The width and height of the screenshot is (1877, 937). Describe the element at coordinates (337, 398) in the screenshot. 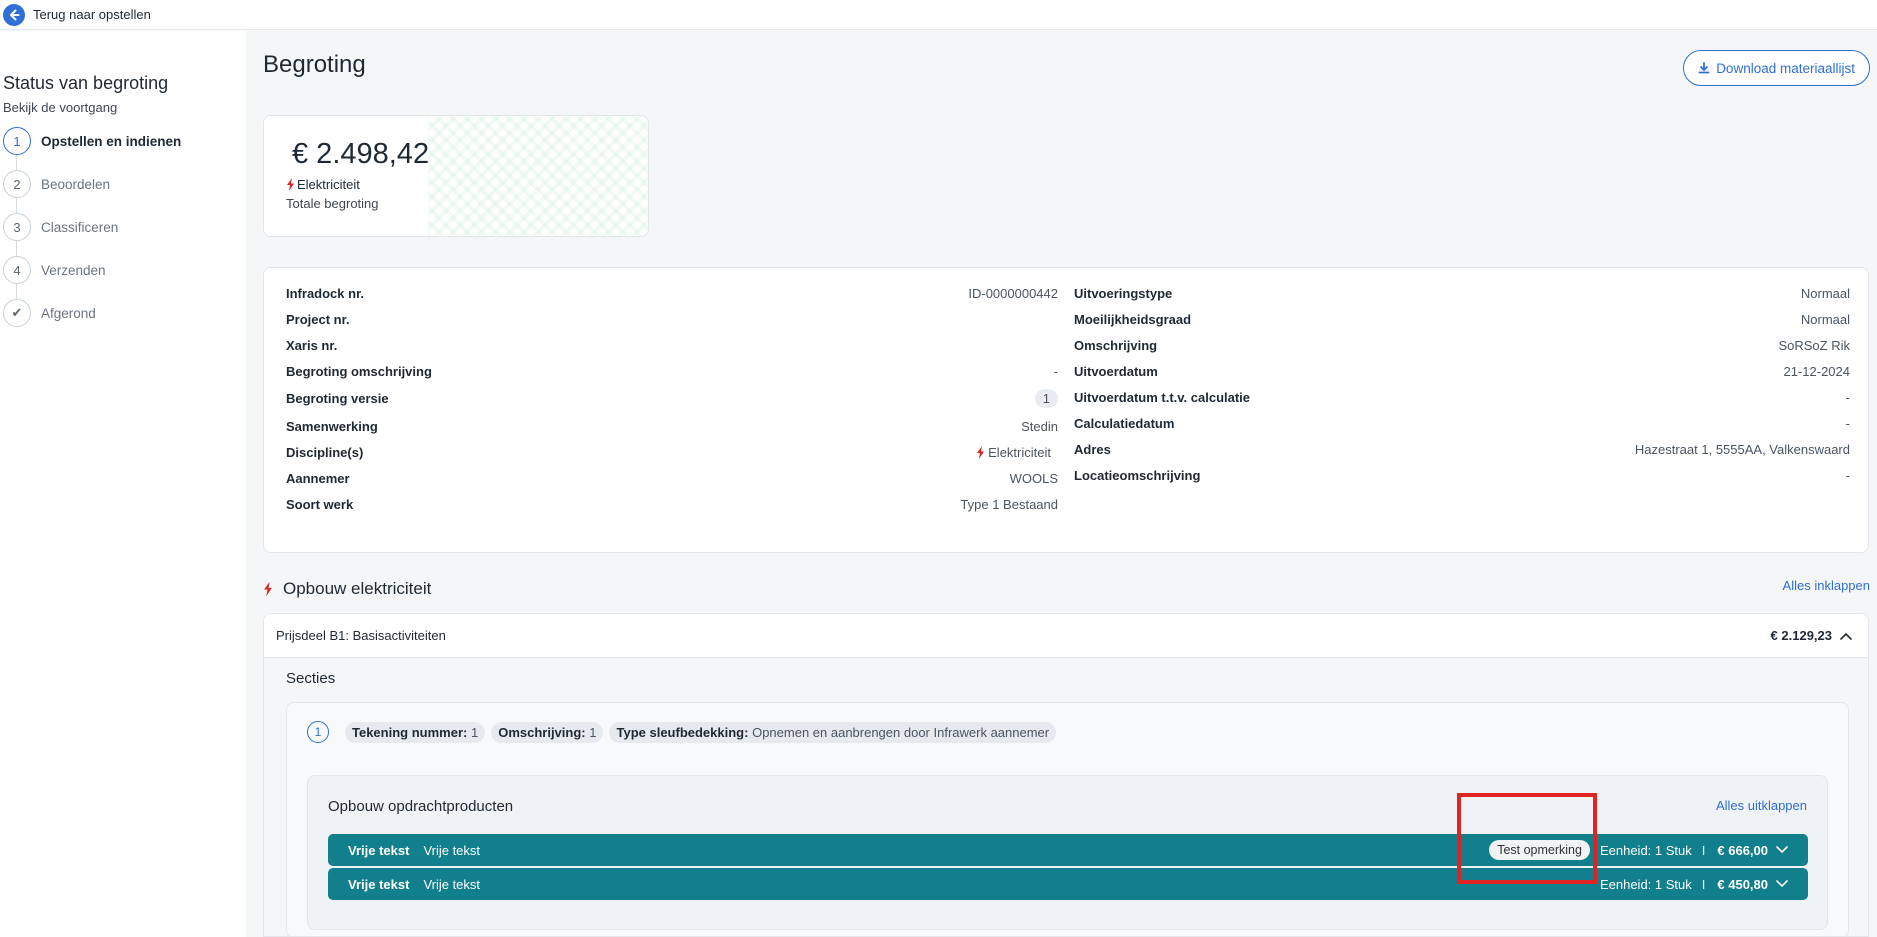

I see `info-key: Begroting versie` at that location.